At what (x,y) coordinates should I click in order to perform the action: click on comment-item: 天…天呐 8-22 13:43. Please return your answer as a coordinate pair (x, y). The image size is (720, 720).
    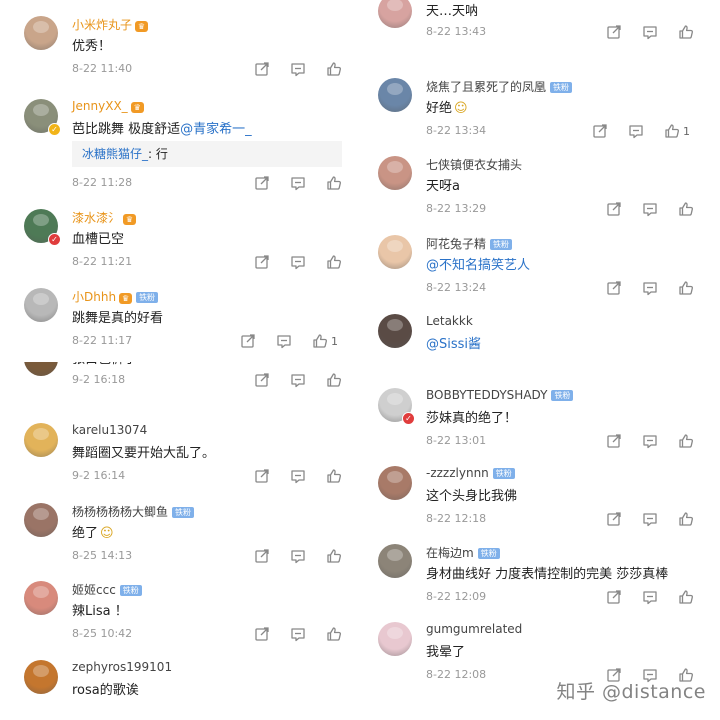
    Looking at the image, I should click on (544, 33).